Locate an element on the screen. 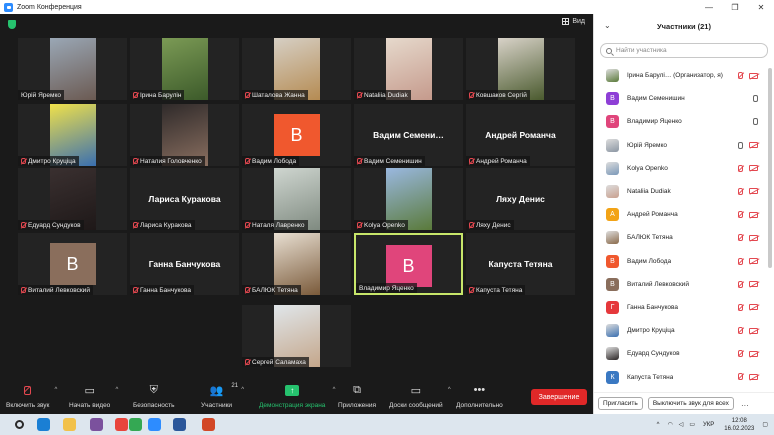 Image resolution: width=774 pixels, height=435 pixels. security-button: ⛨ Безопасность is located at coordinates (153, 397).